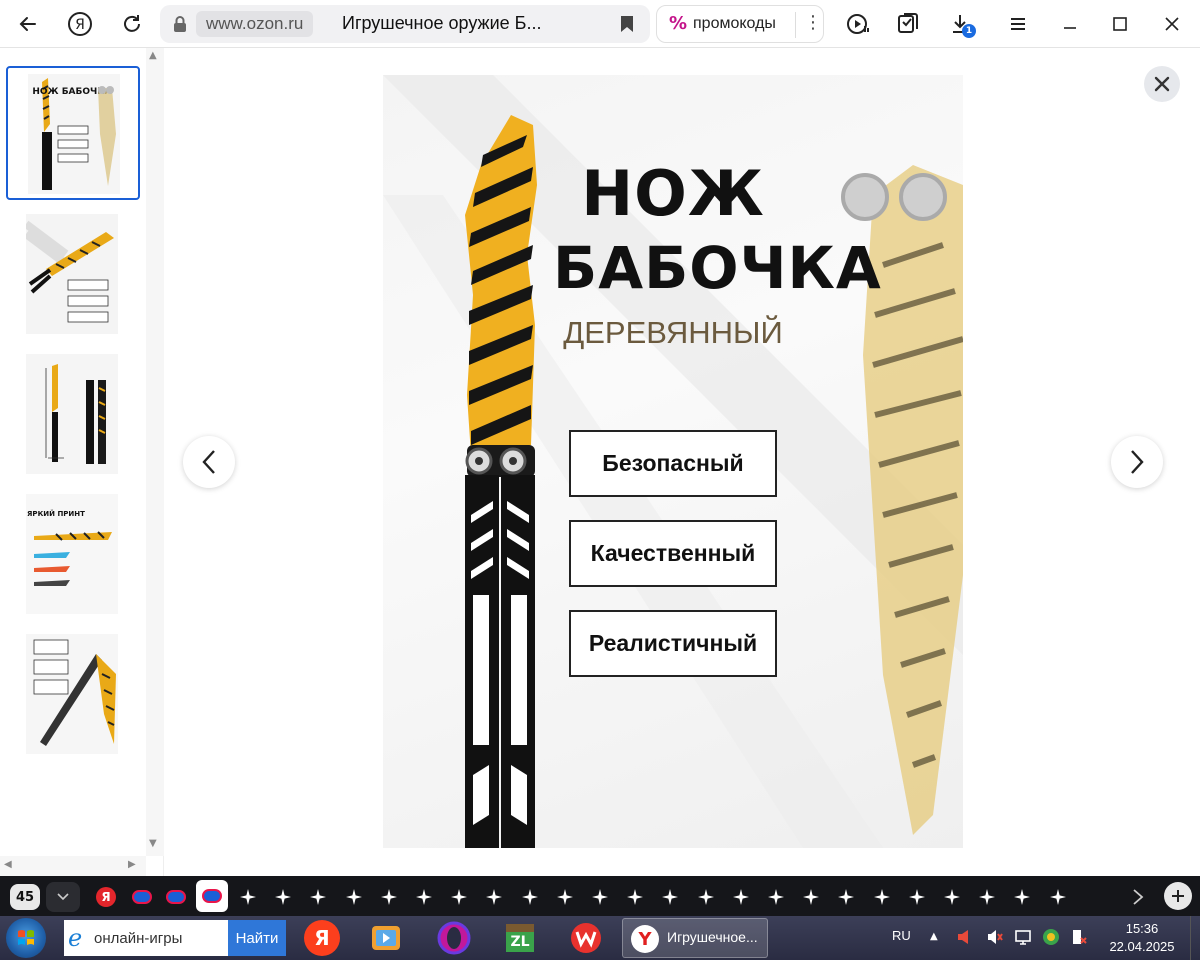 Image resolution: width=1200 pixels, height=960 pixels. Describe the element at coordinates (1051, 937) in the screenshot. I see `antivirus-icon` at that location.